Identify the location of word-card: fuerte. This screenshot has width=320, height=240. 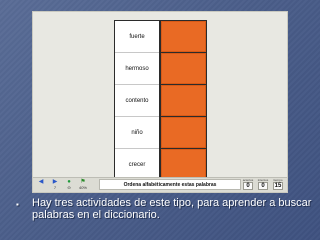
(137, 37).